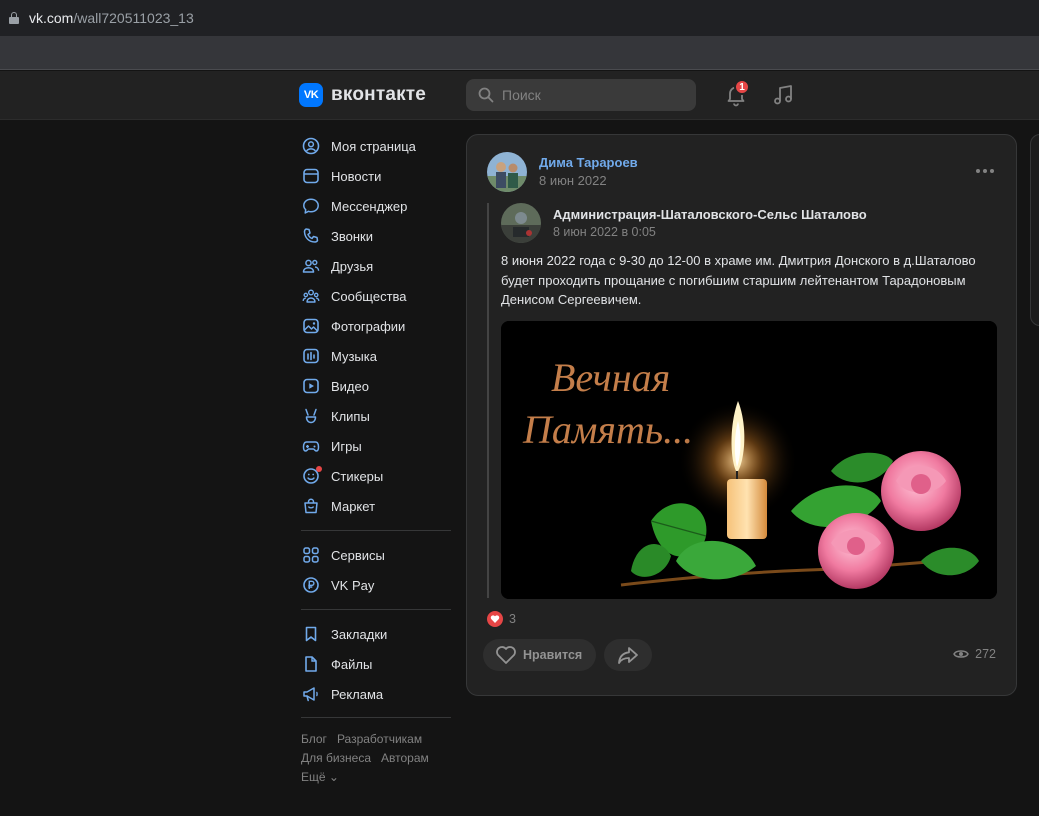 The width and height of the screenshot is (1039, 816). I want to click on ads-icon, so click(311, 694).